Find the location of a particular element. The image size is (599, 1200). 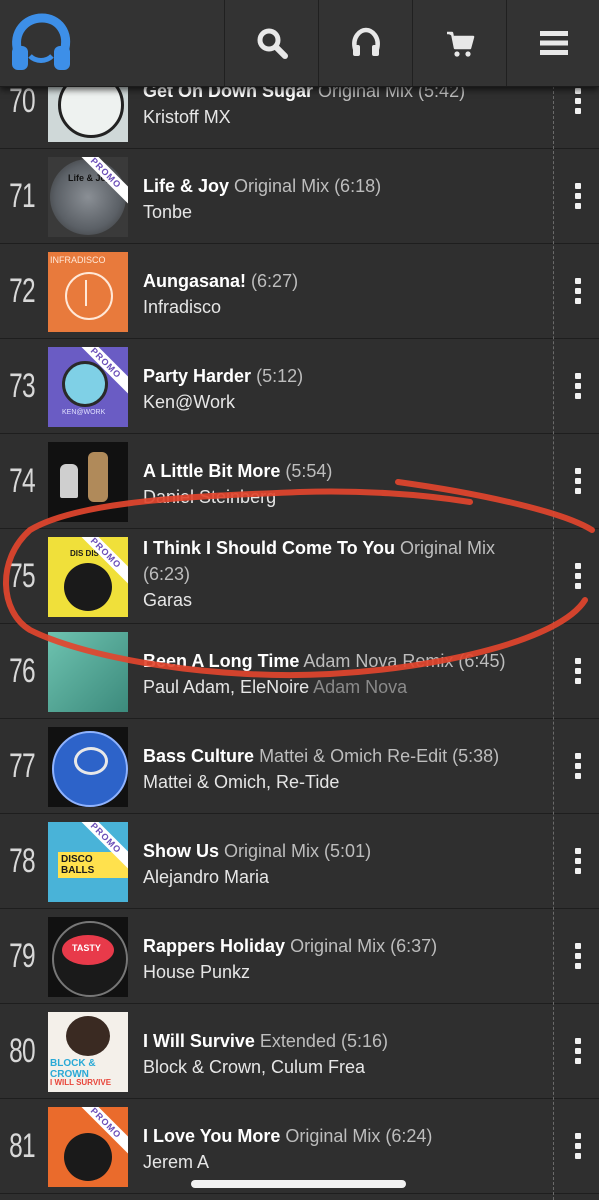

track-artist: Garas is located at coordinates (167, 600).